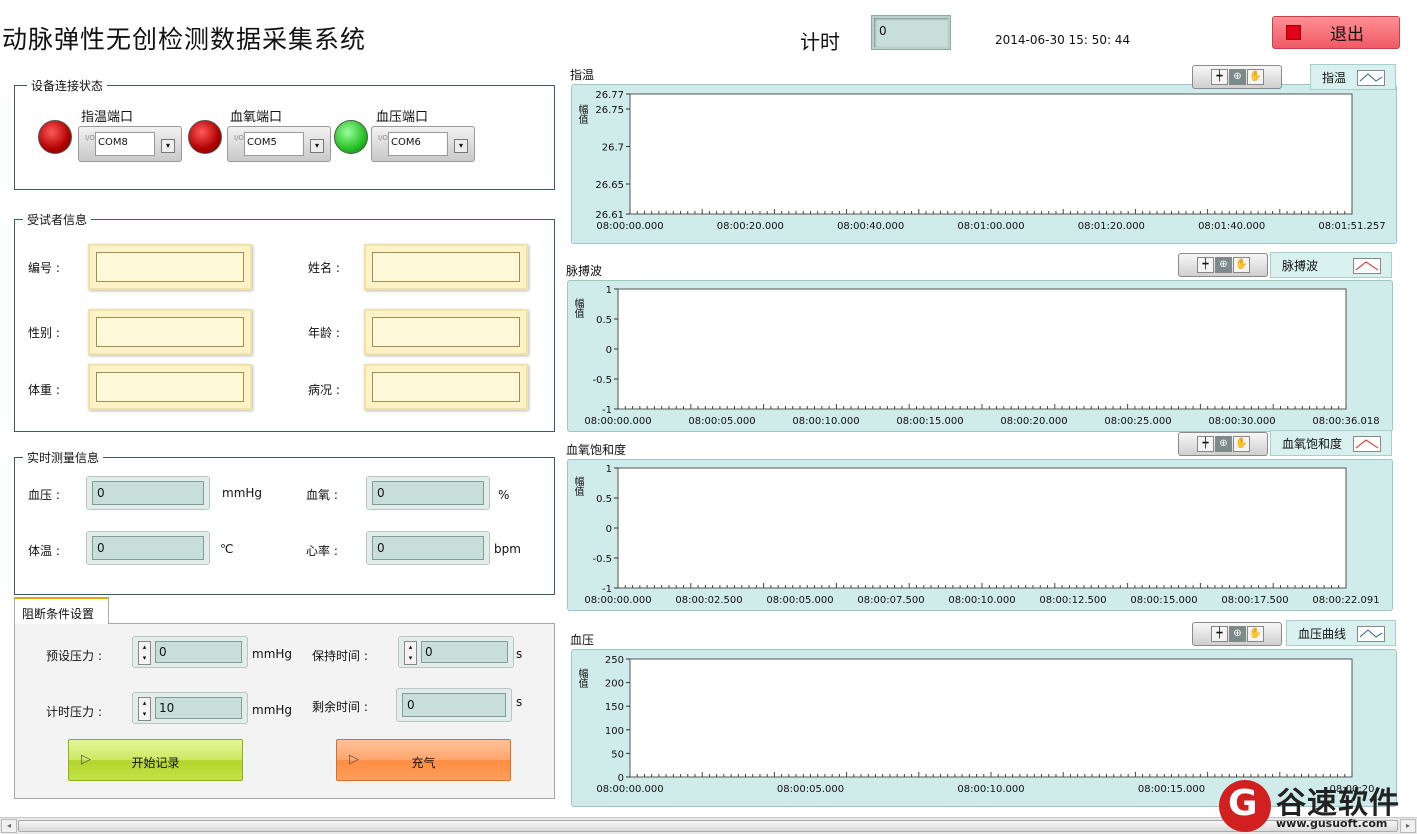 Image resolution: width=1417 pixels, height=834 pixels. Describe the element at coordinates (340, 707) in the screenshot. I see `remain-time-label: 剩余时间 :` at that location.